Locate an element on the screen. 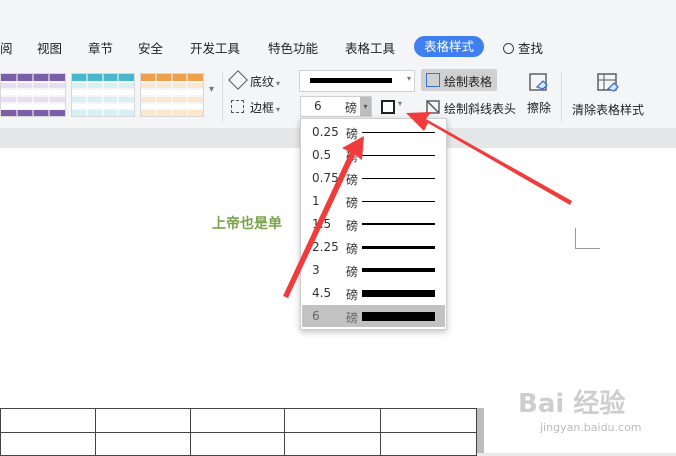 This screenshot has width=676, height=456. border-icon is located at coordinates (237, 106).